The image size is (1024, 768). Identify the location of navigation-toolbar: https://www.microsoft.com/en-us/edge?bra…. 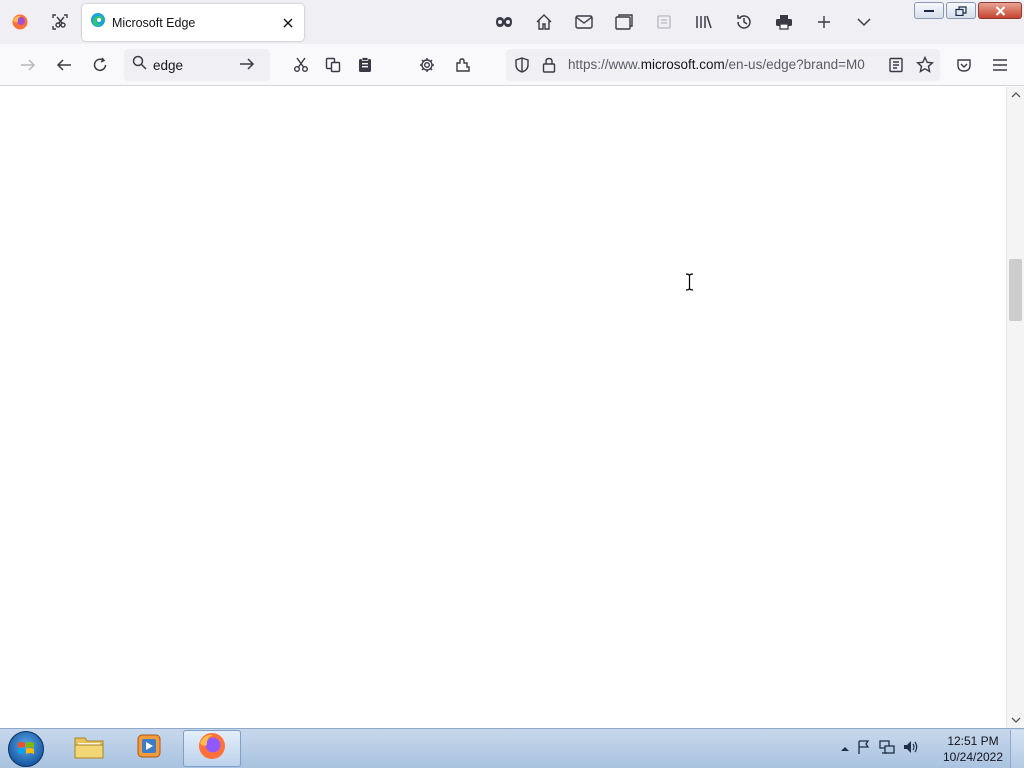
(512, 65).